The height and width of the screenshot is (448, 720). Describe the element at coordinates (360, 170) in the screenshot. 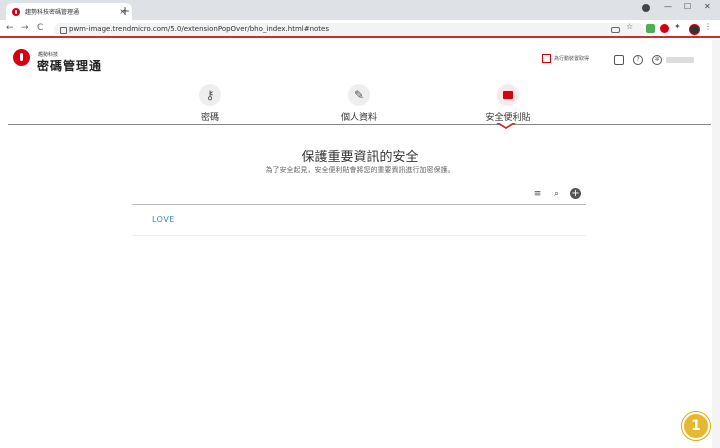

I see `page-subtitle: 為了安全起見，安全便利貼會將您的重要資訊進行加密保護。` at that location.